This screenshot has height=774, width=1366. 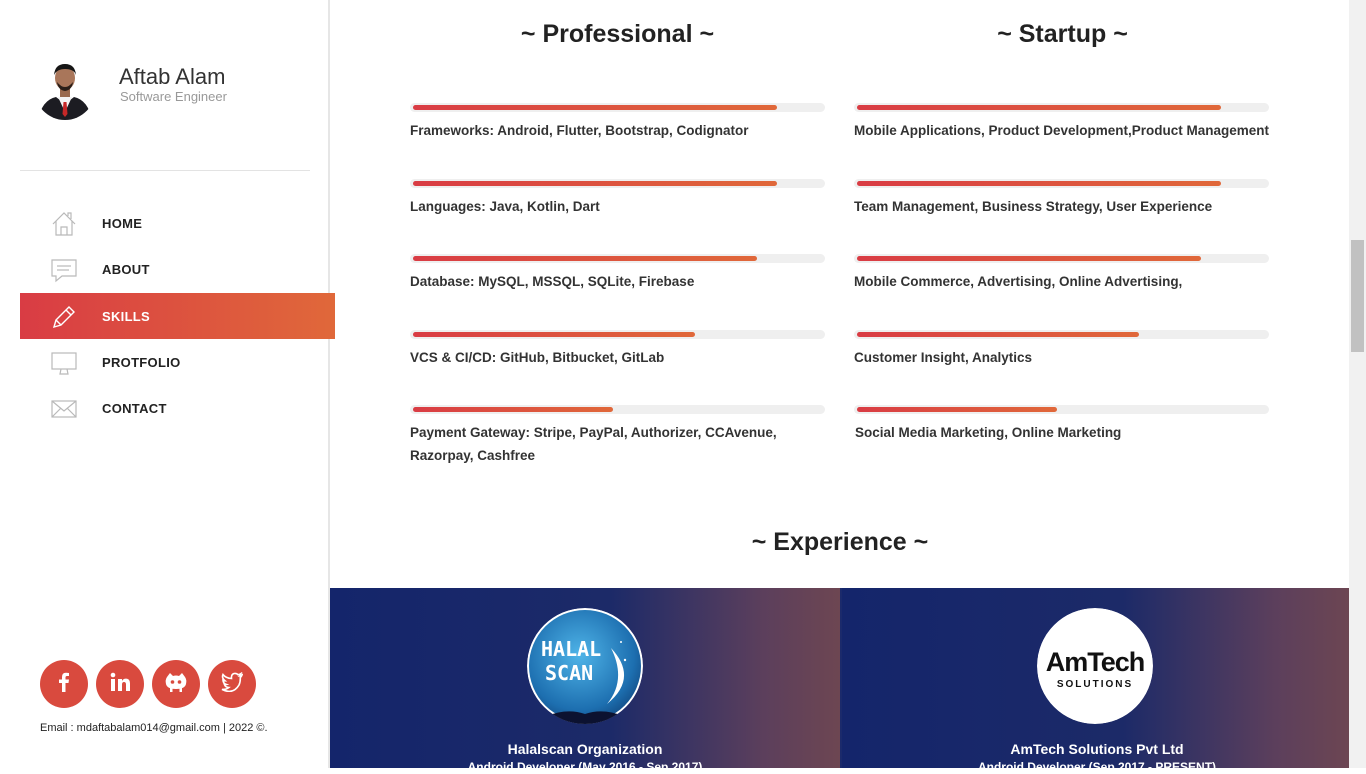 I want to click on halalscan-logo: HALAL SCAN, so click(x=585, y=666).